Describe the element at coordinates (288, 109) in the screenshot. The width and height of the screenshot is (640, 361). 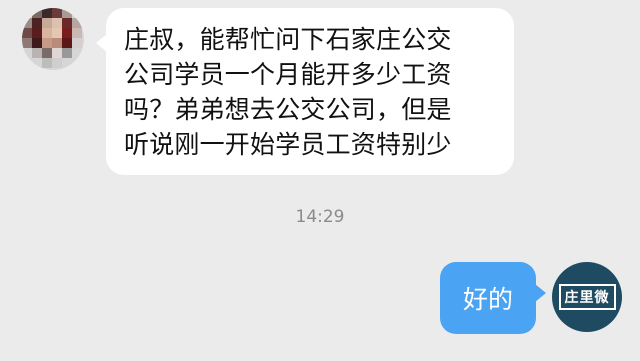
I see `message-line: 吗？弟弟想去公交公司，但是` at that location.